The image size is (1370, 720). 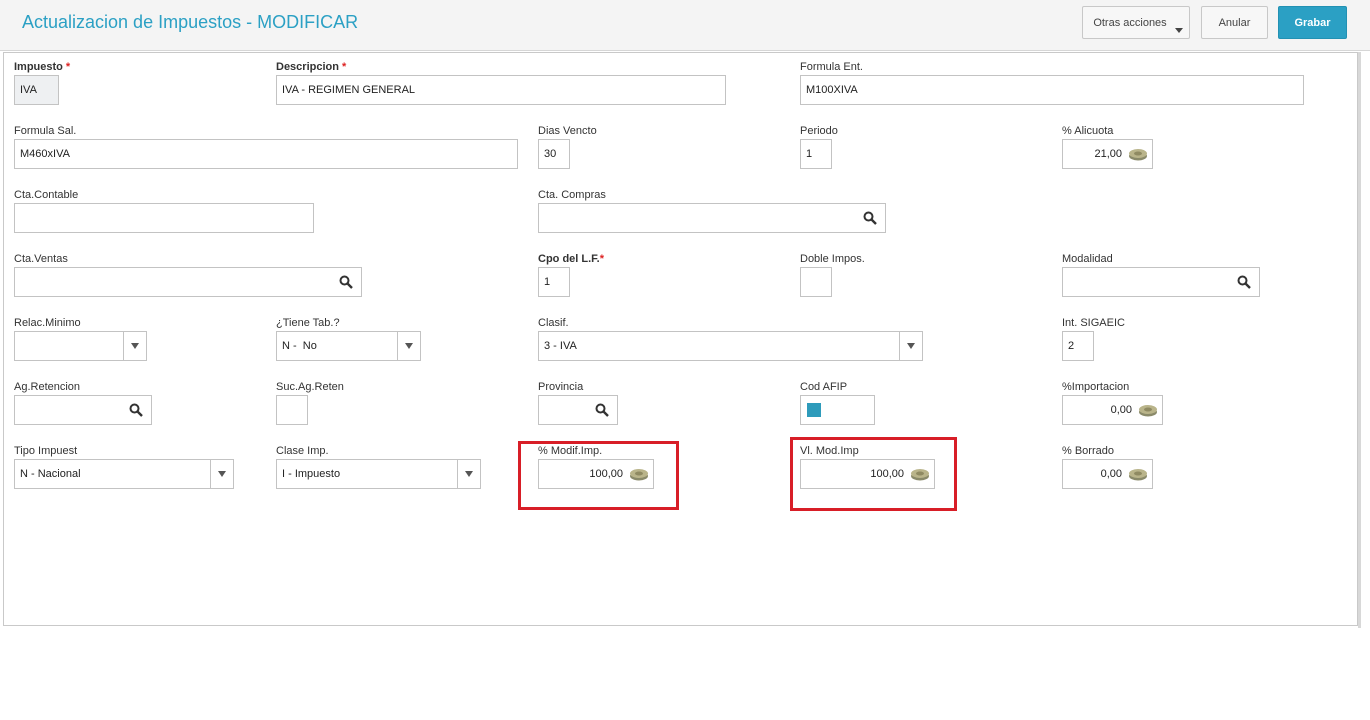 I want to click on color-swatch-icon, so click(x=814, y=410).